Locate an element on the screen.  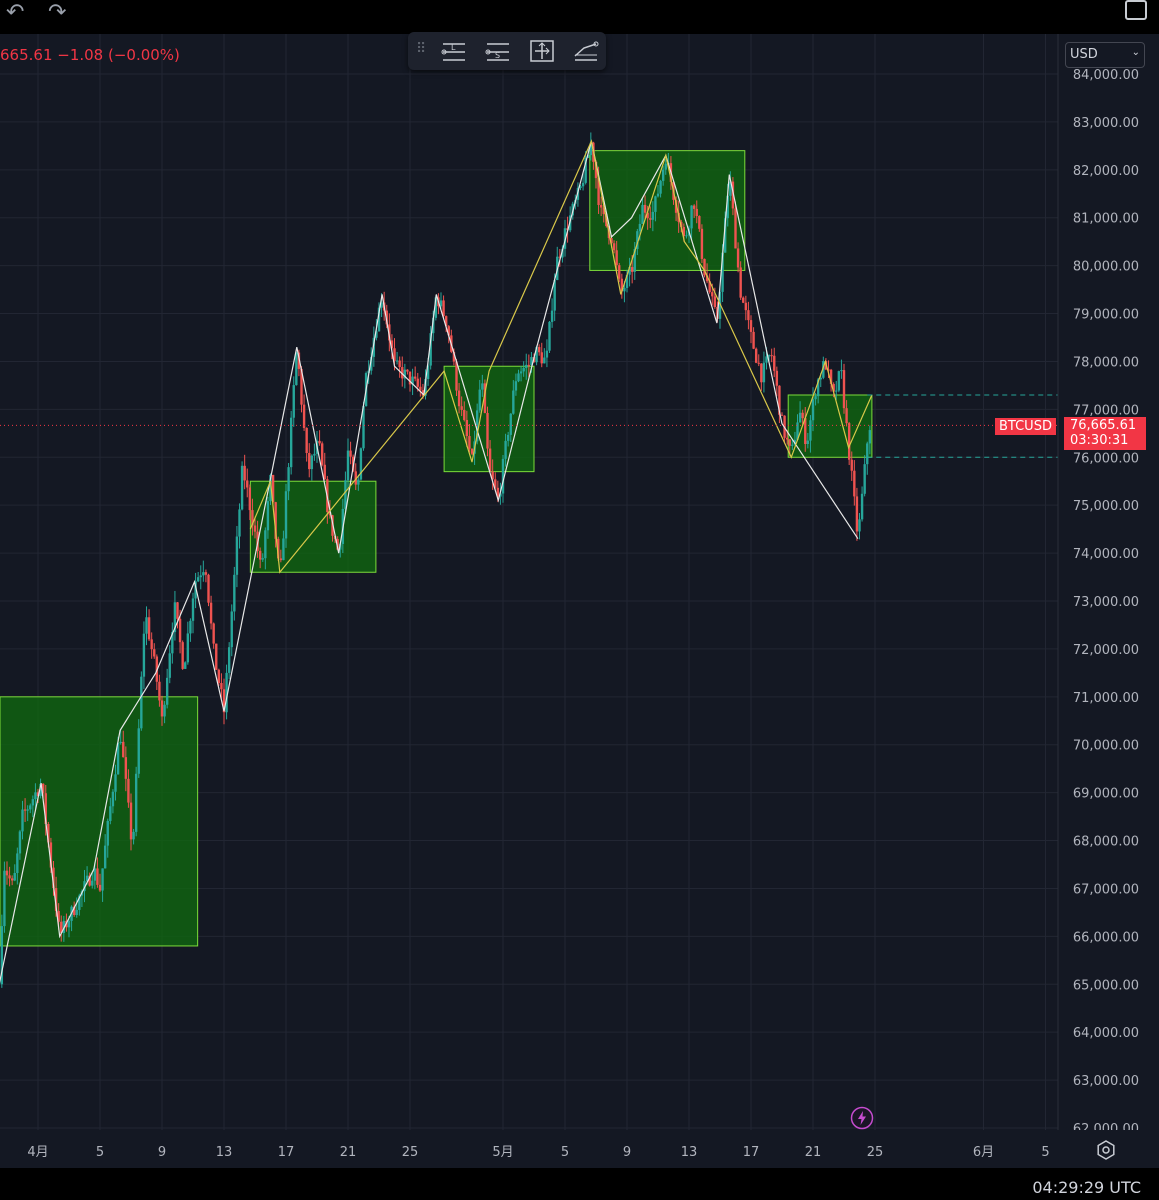
measure-icon is located at coordinates (542, 51).